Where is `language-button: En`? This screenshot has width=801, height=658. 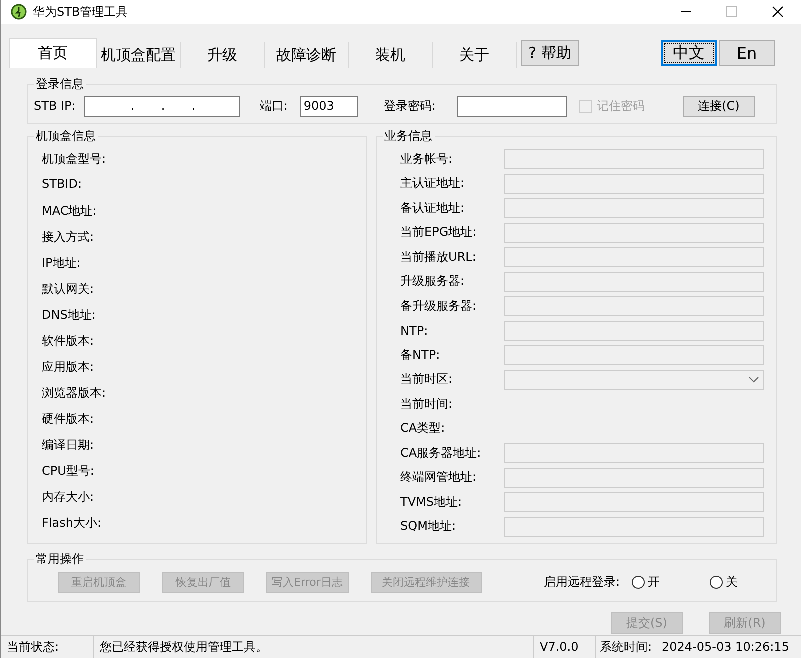 language-button: En is located at coordinates (747, 53).